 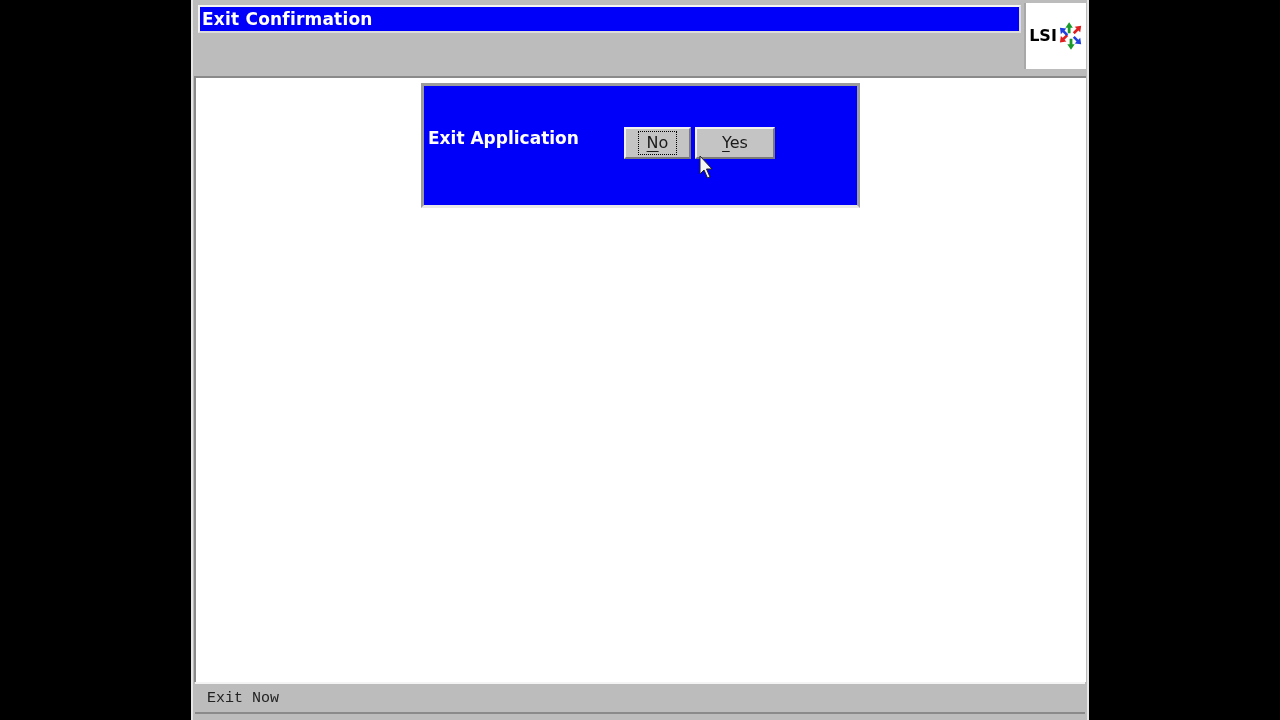 What do you see at coordinates (1070, 36) in the screenshot?
I see `arrows-logo-icon` at bounding box center [1070, 36].